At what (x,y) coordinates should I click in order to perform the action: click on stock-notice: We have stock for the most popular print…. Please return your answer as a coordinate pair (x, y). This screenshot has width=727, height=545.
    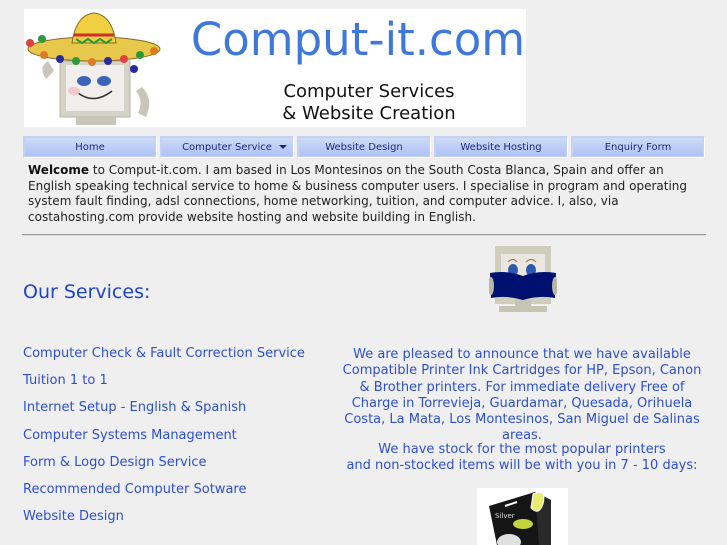
    Looking at the image, I should click on (522, 458).